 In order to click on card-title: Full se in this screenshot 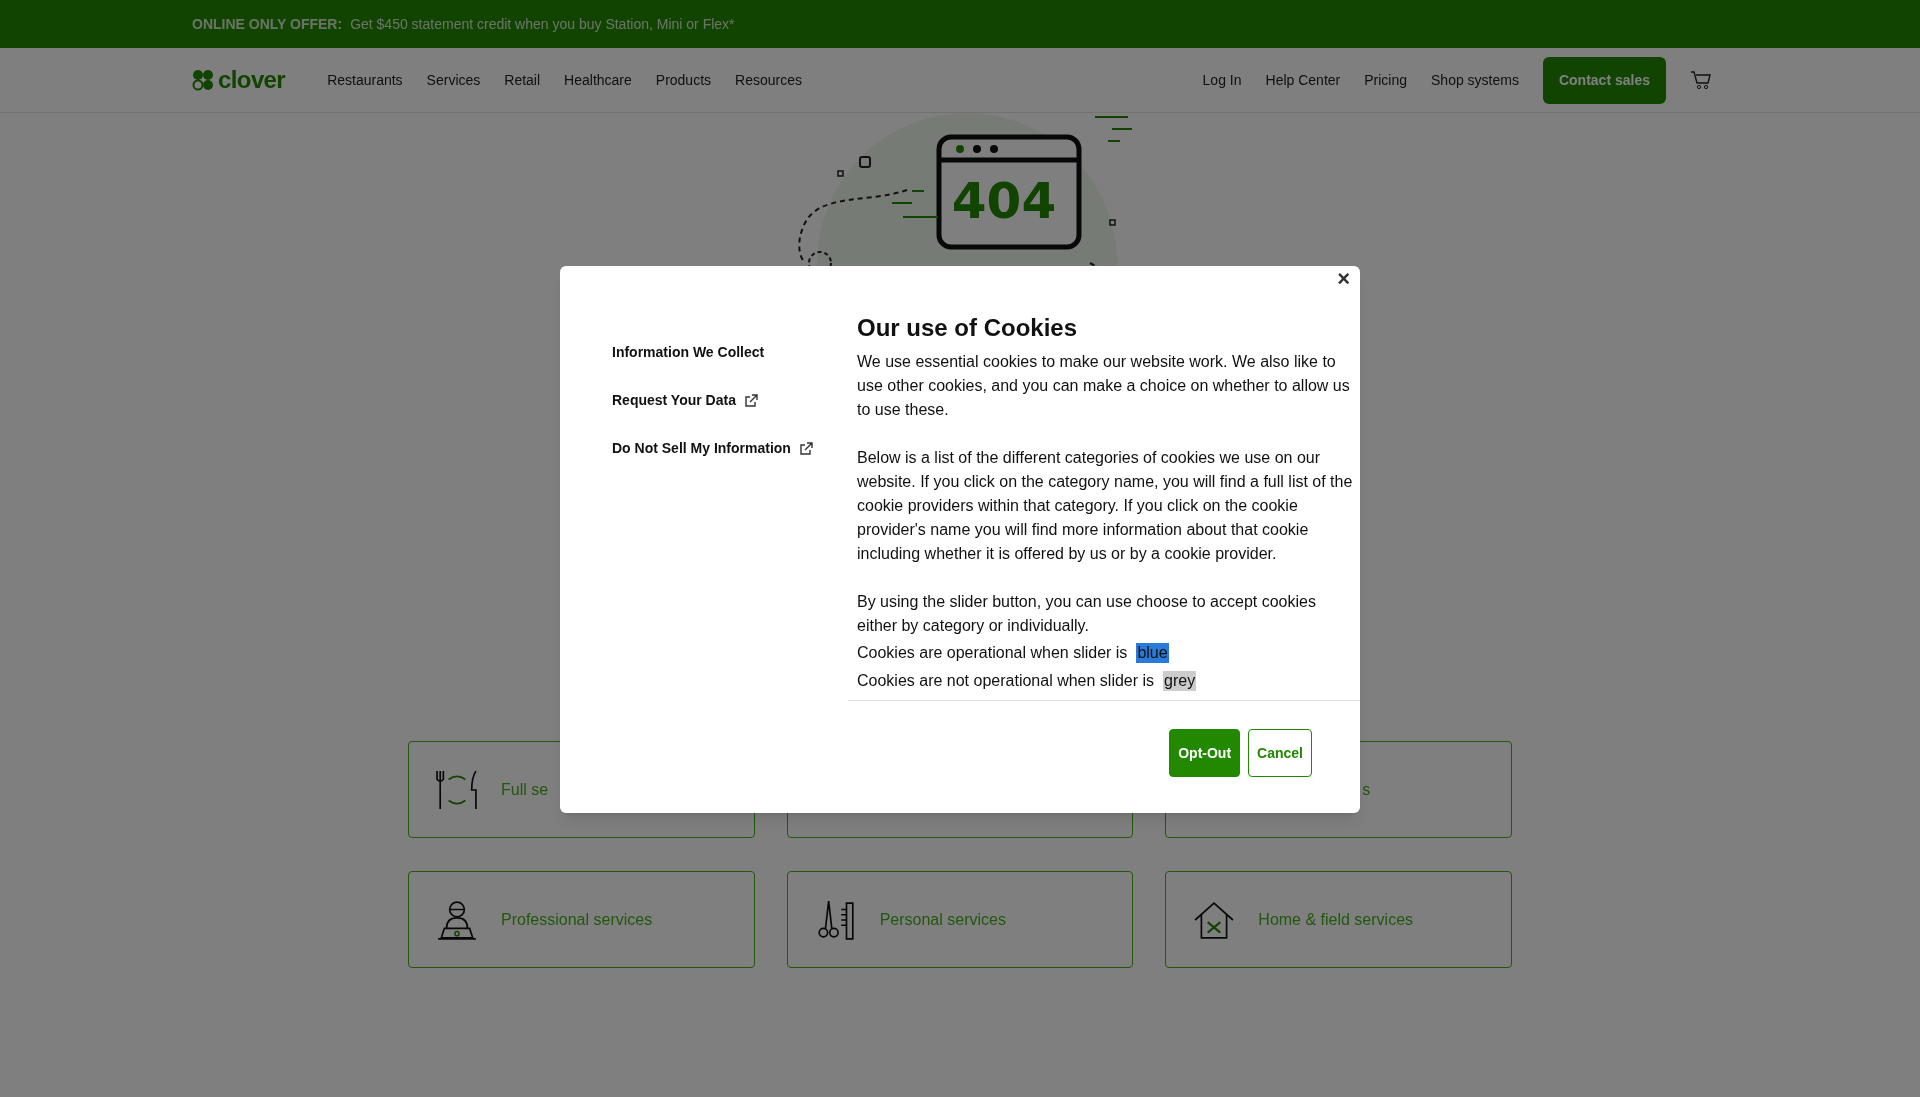, I will do `click(525, 789)`.